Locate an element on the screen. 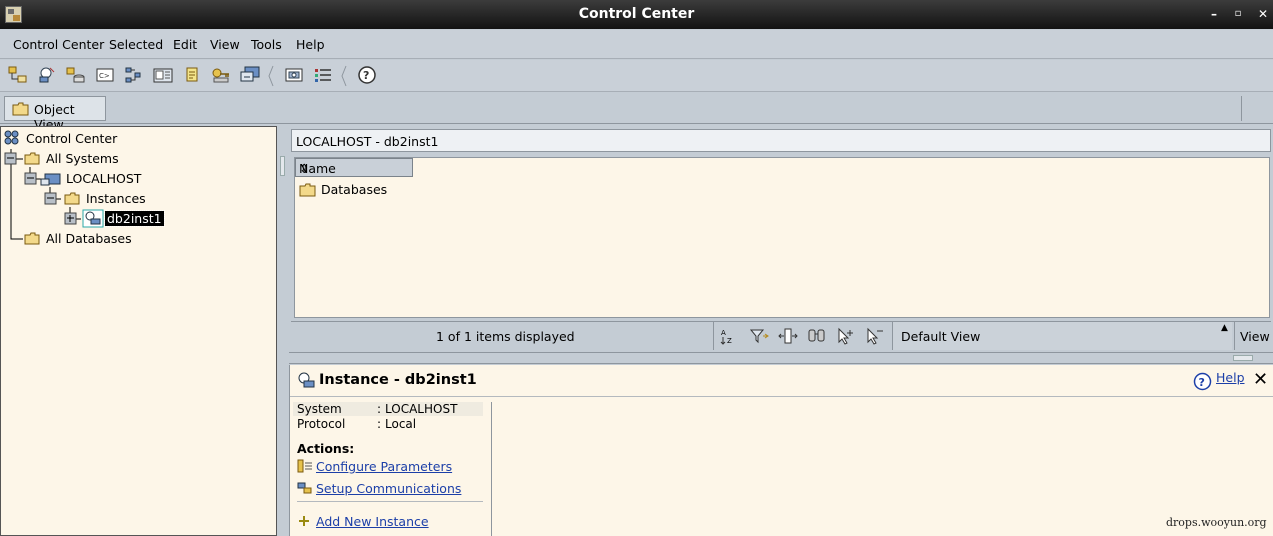 This screenshot has height=536, width=1273. journal-icon is located at coordinates (163, 75).